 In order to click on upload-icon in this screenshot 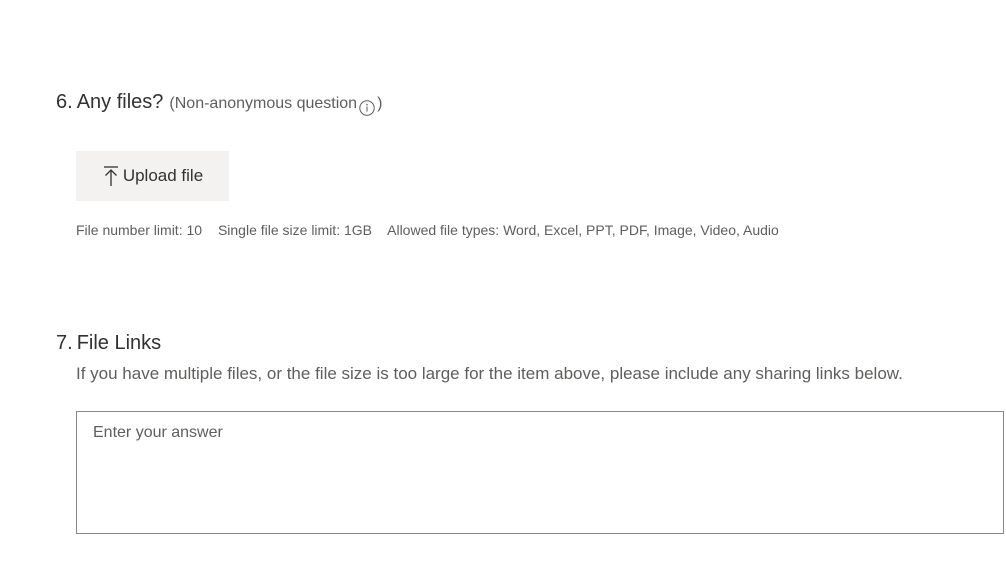, I will do `click(111, 176)`.